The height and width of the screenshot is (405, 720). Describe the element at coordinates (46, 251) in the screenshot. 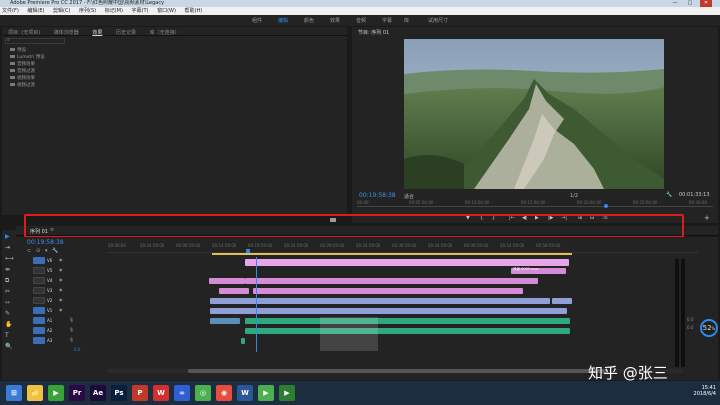

I see `add-marker-icon: ▾` at that location.